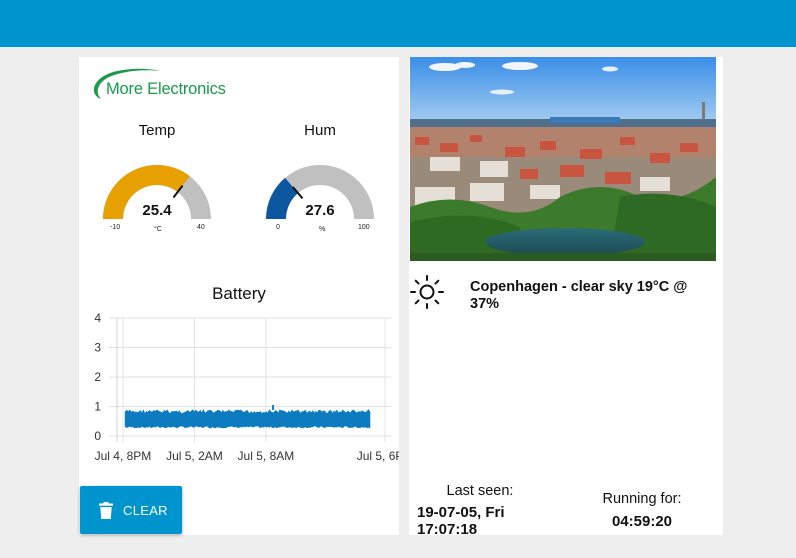 The height and width of the screenshot is (558, 796). Describe the element at coordinates (157, 210) in the screenshot. I see `temp-gauge-value: 25.4` at that location.